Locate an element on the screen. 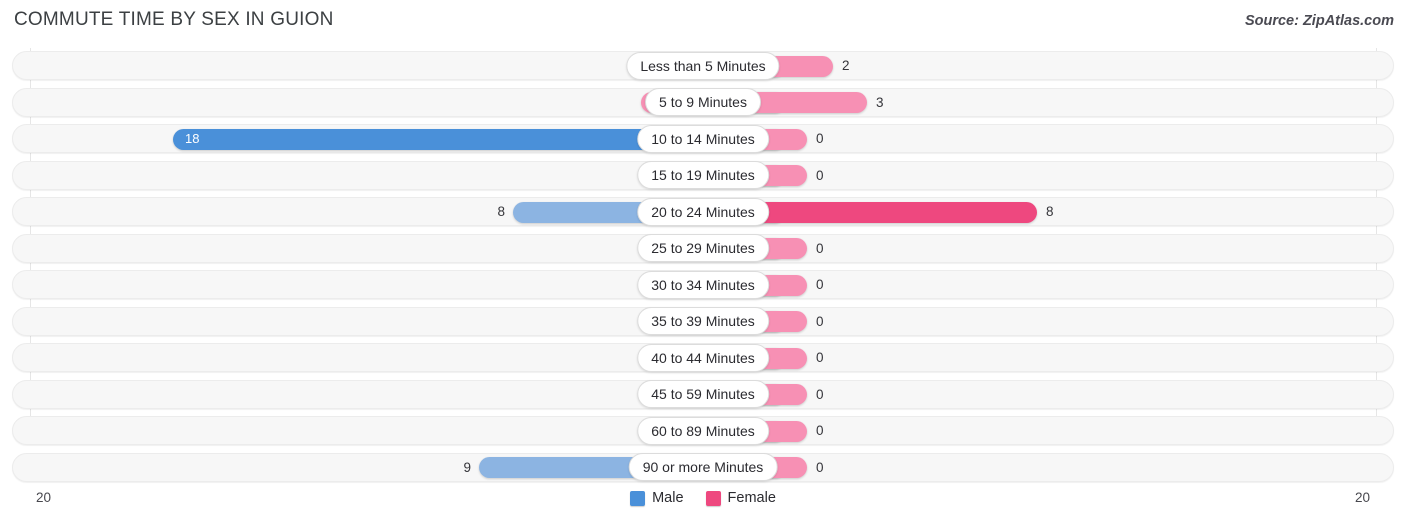  category-label: 90 or more Minutes is located at coordinates (703, 467).